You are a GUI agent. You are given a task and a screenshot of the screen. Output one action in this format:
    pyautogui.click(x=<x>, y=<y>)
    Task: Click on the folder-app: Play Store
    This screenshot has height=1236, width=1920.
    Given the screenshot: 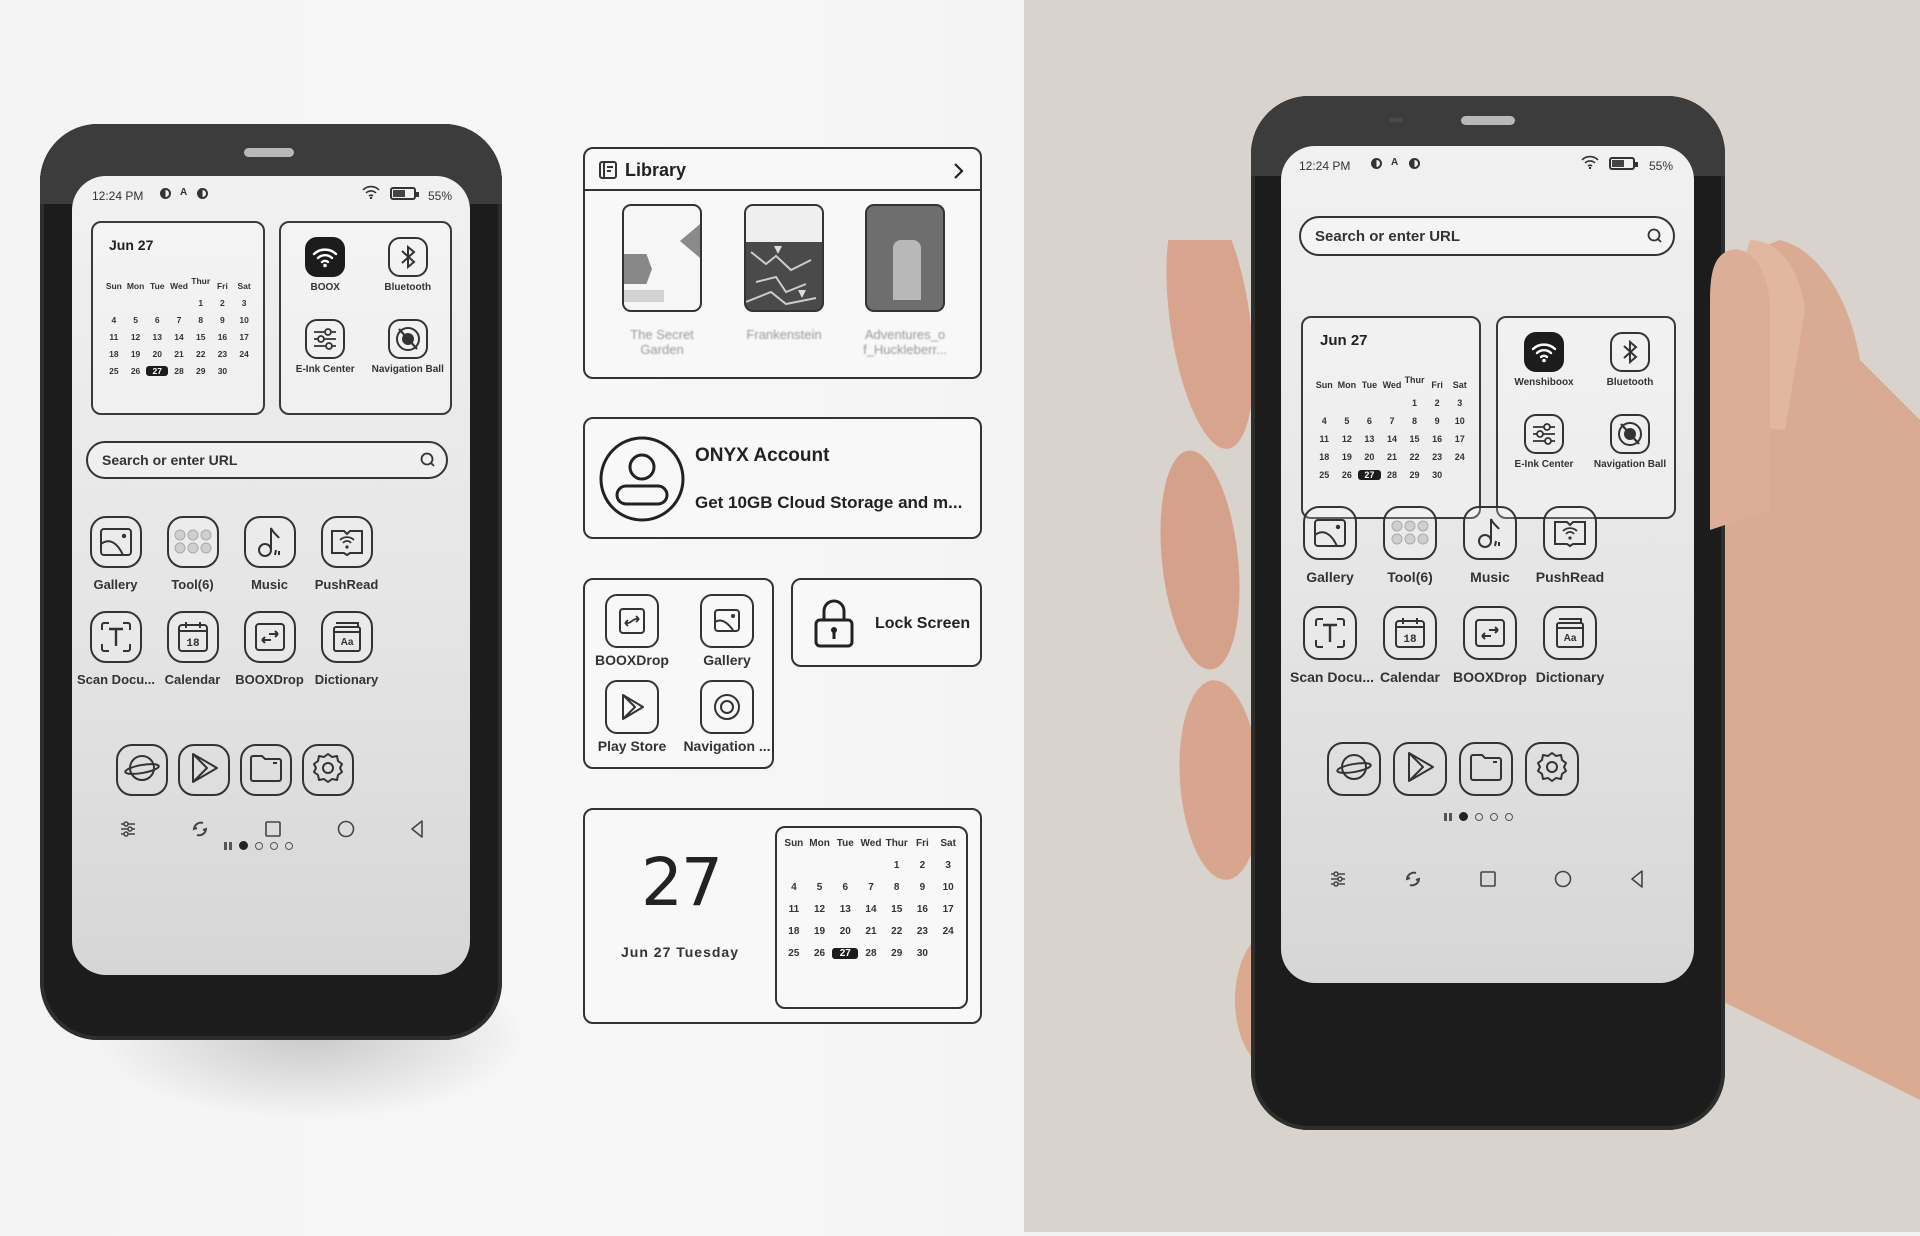 What is the action you would take?
    pyautogui.click(x=632, y=717)
    